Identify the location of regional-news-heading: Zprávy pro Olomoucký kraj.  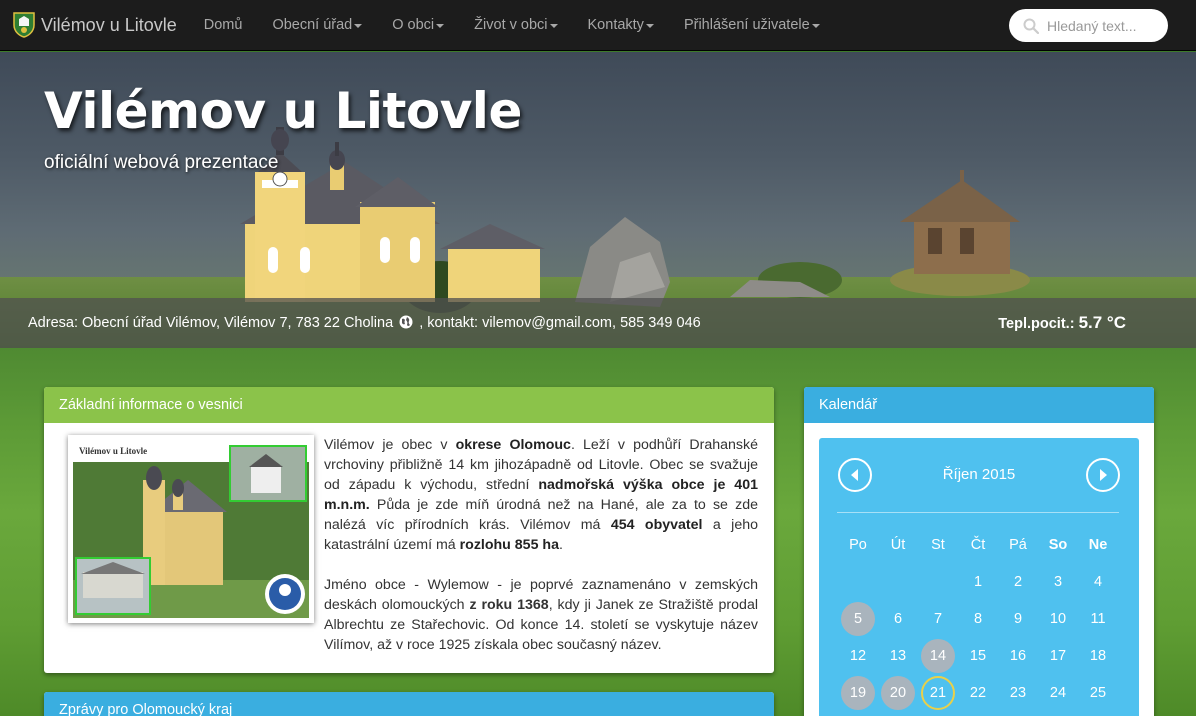
(409, 704).